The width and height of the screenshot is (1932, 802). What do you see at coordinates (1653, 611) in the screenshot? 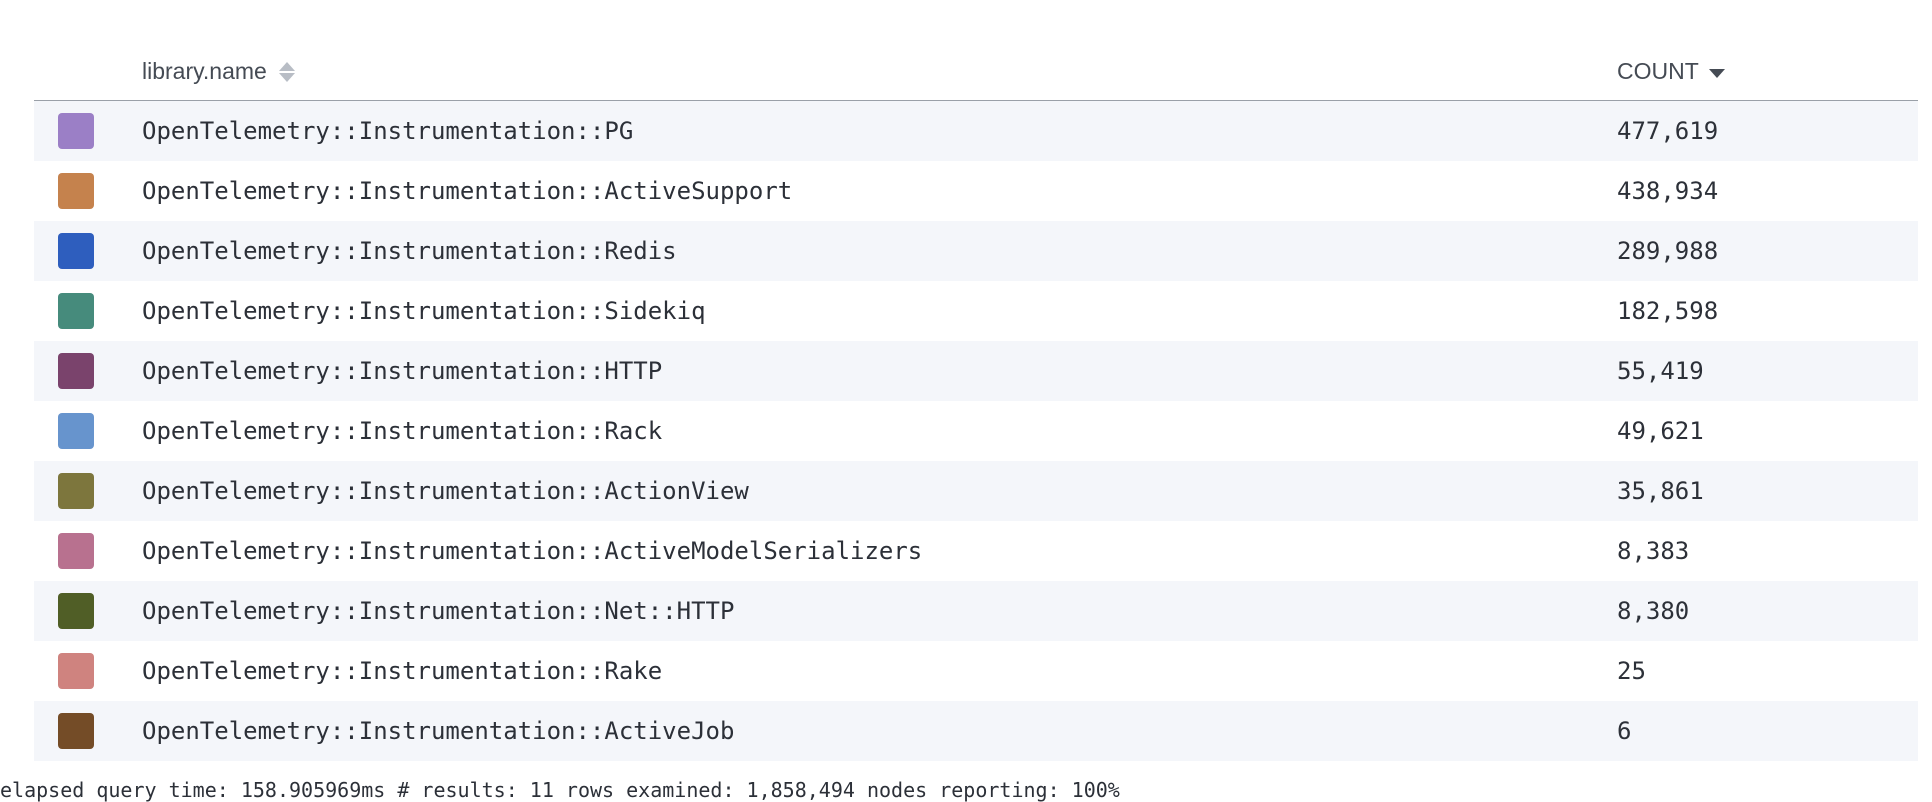
I see `count-cell: 8,380` at bounding box center [1653, 611].